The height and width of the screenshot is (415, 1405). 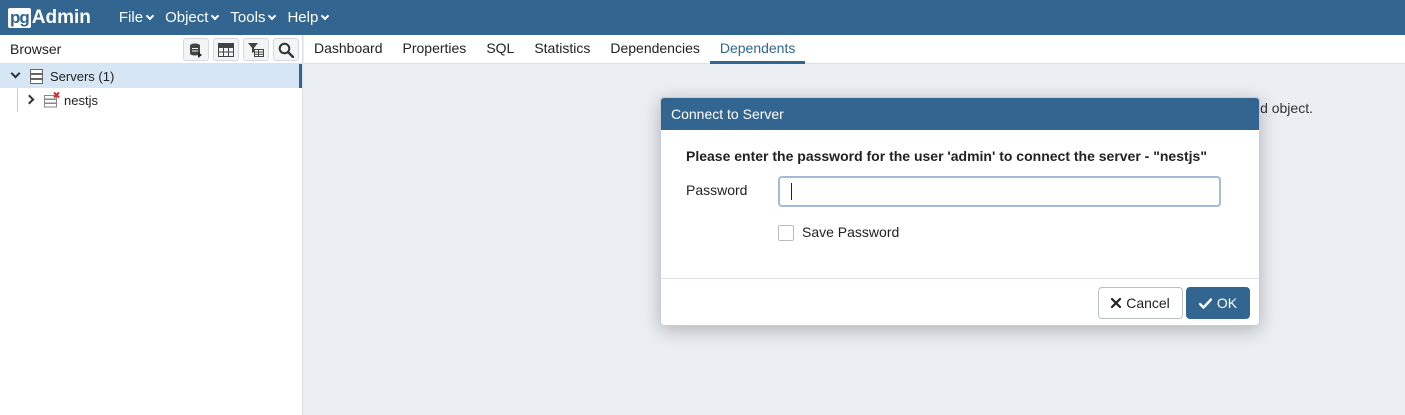 What do you see at coordinates (500, 49) in the screenshot?
I see `tab-sql: SQL` at bounding box center [500, 49].